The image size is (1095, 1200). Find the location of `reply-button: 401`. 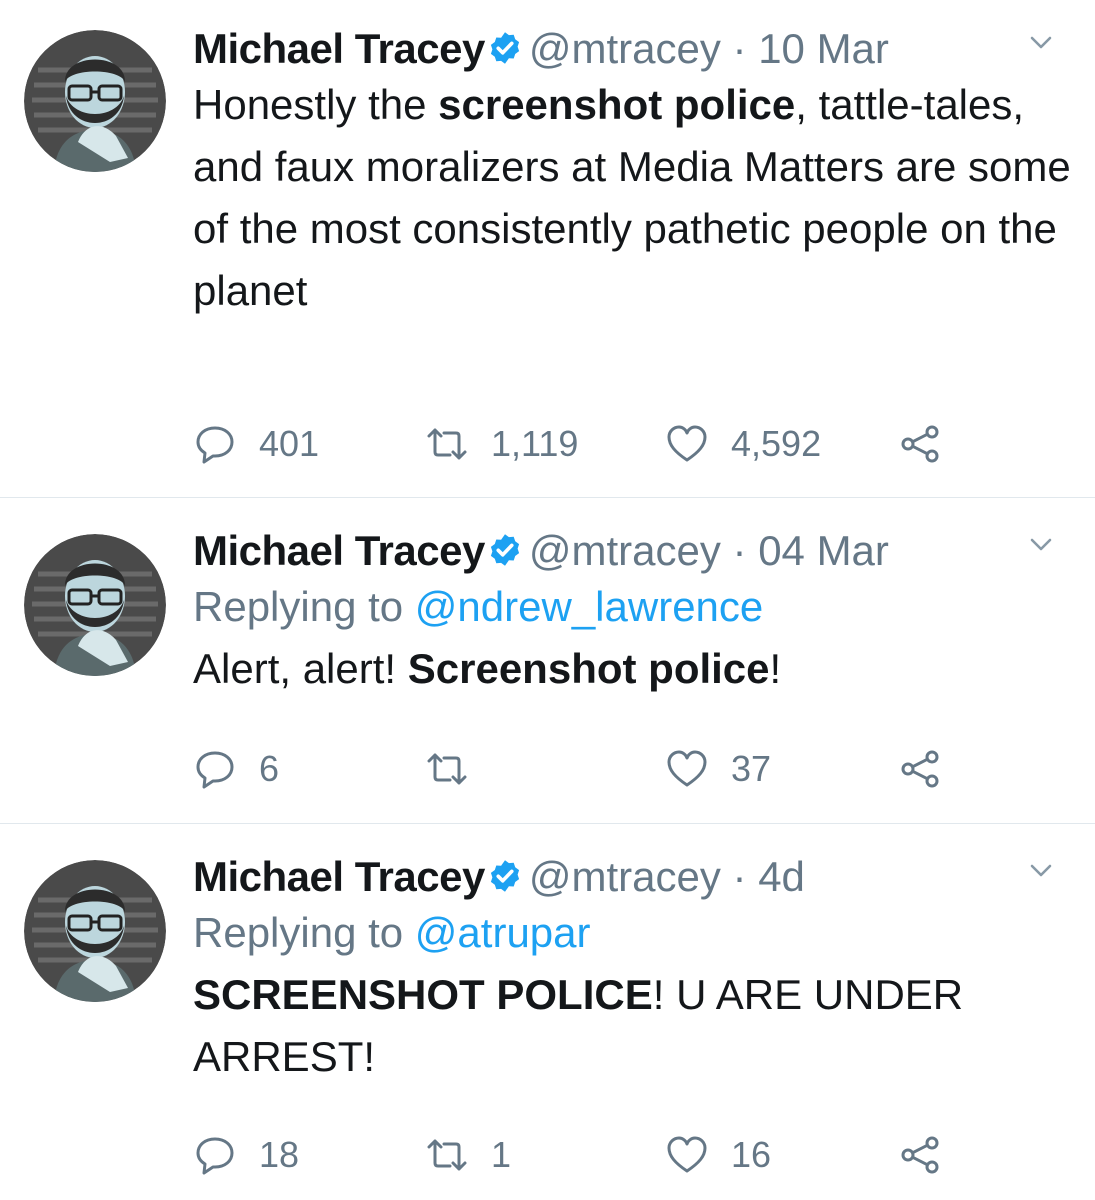

reply-button: 401 is located at coordinates (256, 444).